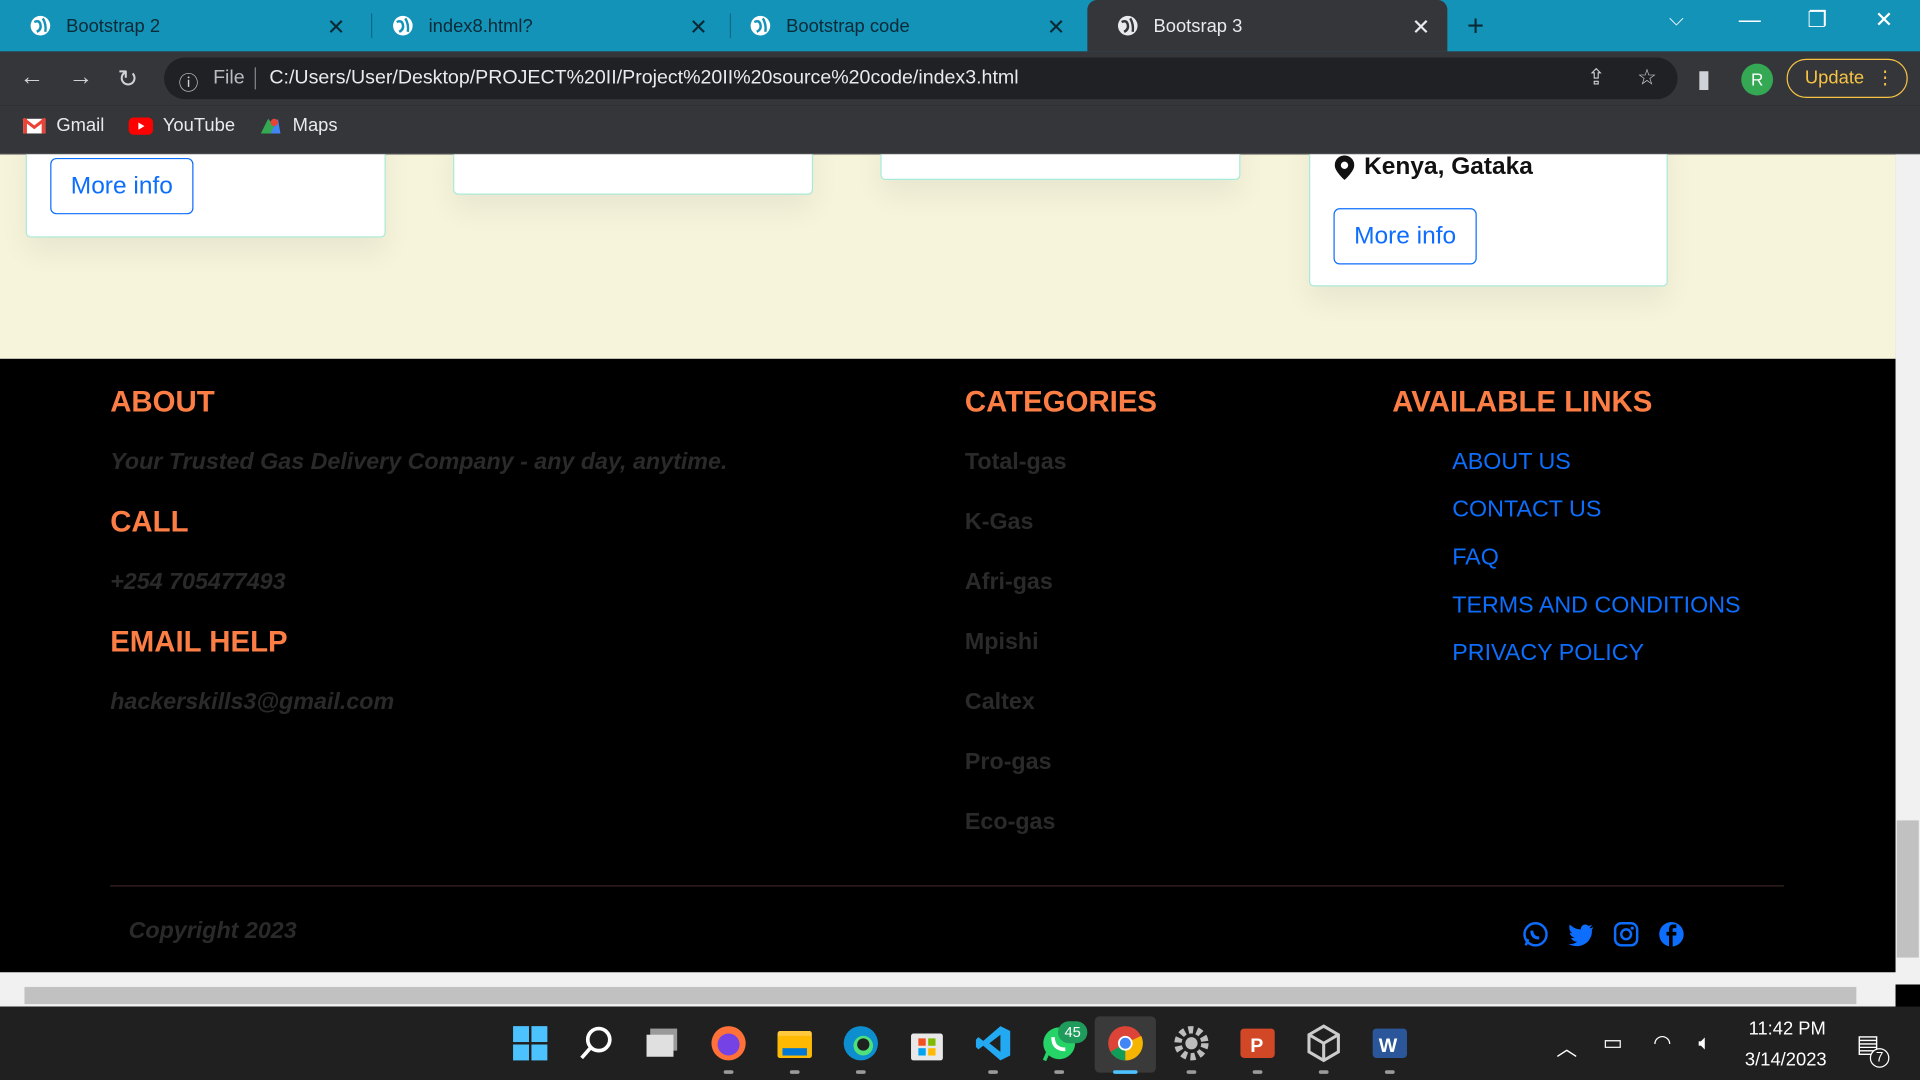  I want to click on clock-date: 3/14/2023, so click(1786, 1059).